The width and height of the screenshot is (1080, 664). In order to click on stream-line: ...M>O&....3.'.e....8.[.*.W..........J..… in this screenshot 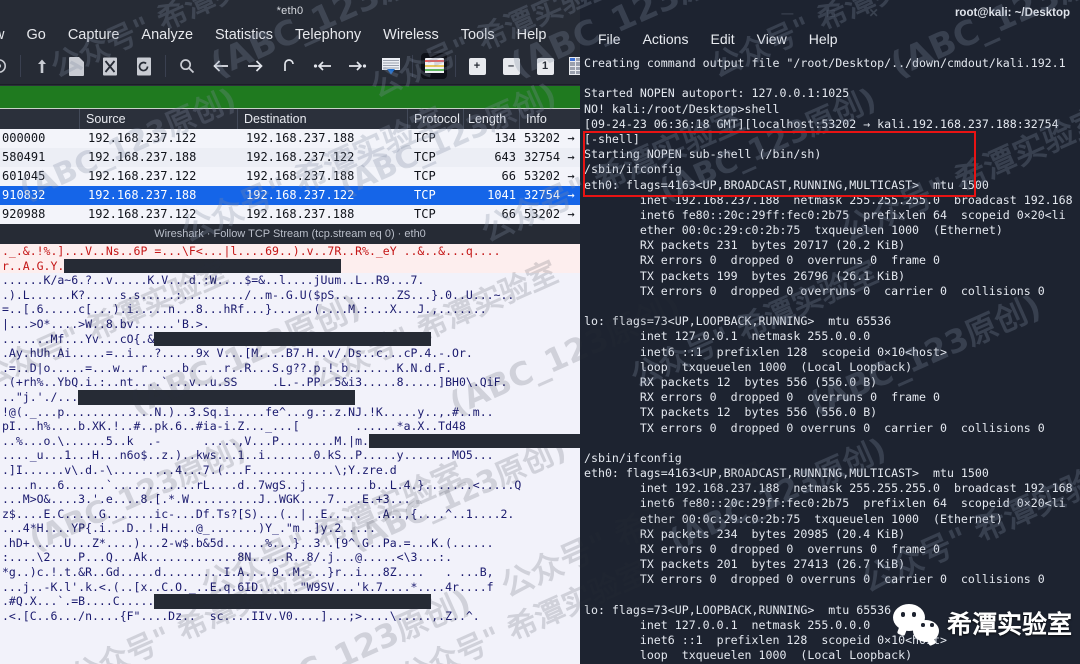, I will do `click(290, 499)`.